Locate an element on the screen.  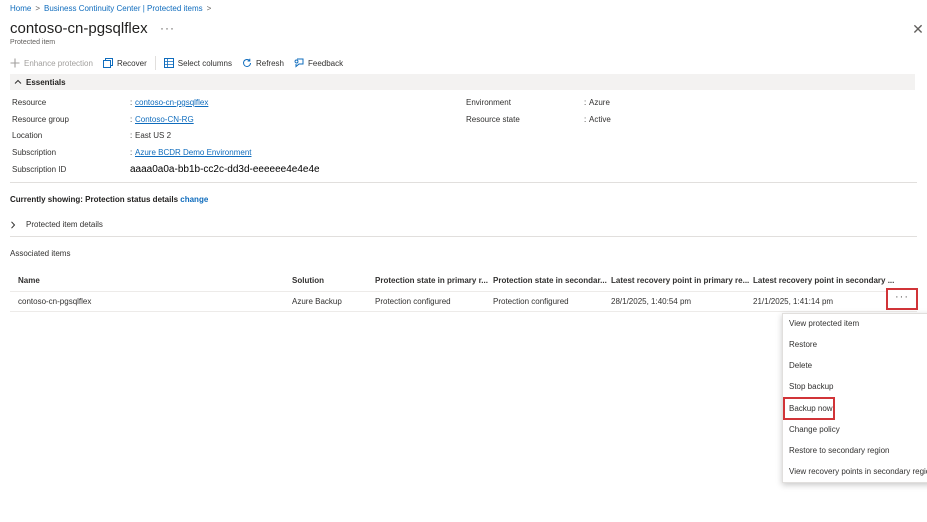
menu-item-view-recovery-points-secondary: View recovery points in secondary region is located at coordinates (858, 471).